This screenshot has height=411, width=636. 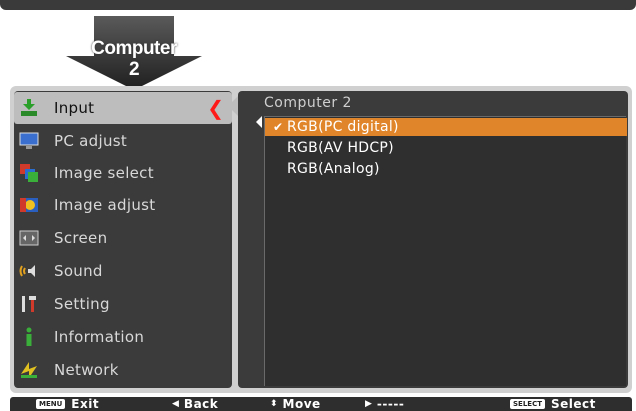 I want to click on computer-2-arrow: Computer 2, so click(x=134, y=53).